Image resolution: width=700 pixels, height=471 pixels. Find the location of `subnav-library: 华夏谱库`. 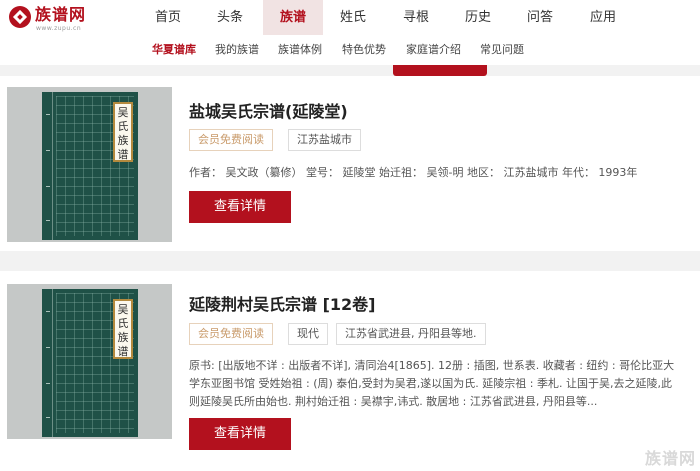

subnav-library: 华夏谱库 is located at coordinates (174, 50).